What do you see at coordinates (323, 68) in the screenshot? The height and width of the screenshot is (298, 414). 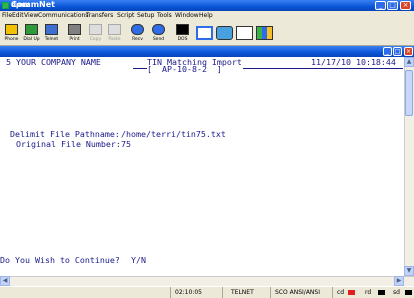 I see `header-rule-right` at bounding box center [323, 68].